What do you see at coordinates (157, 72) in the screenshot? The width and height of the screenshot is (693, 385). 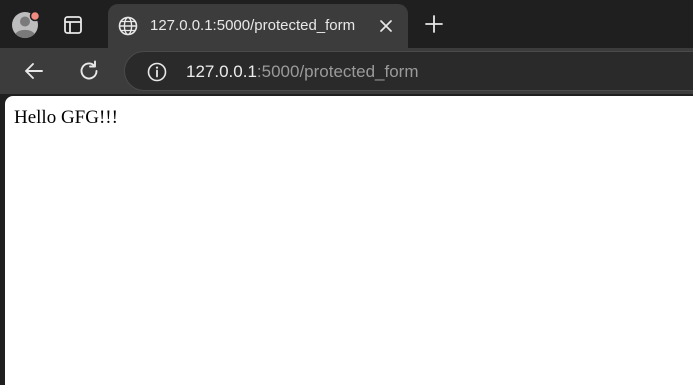 I see `info-icon` at bounding box center [157, 72].